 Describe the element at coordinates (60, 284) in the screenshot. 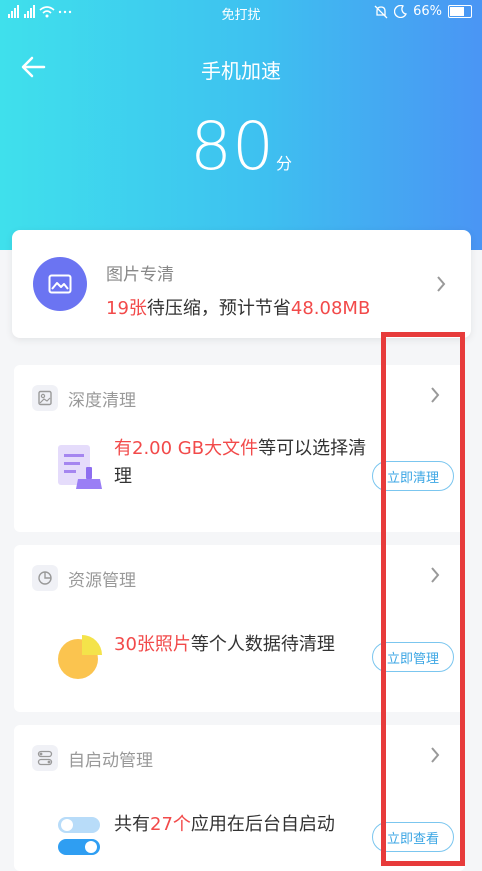

I see `picture-icon` at that location.